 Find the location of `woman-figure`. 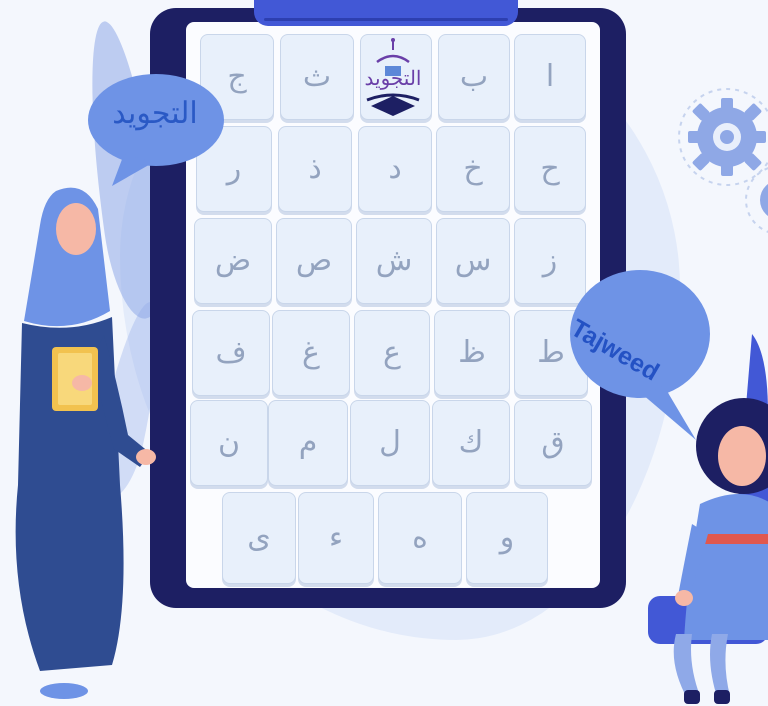

woman-figure is located at coordinates (85, 443).